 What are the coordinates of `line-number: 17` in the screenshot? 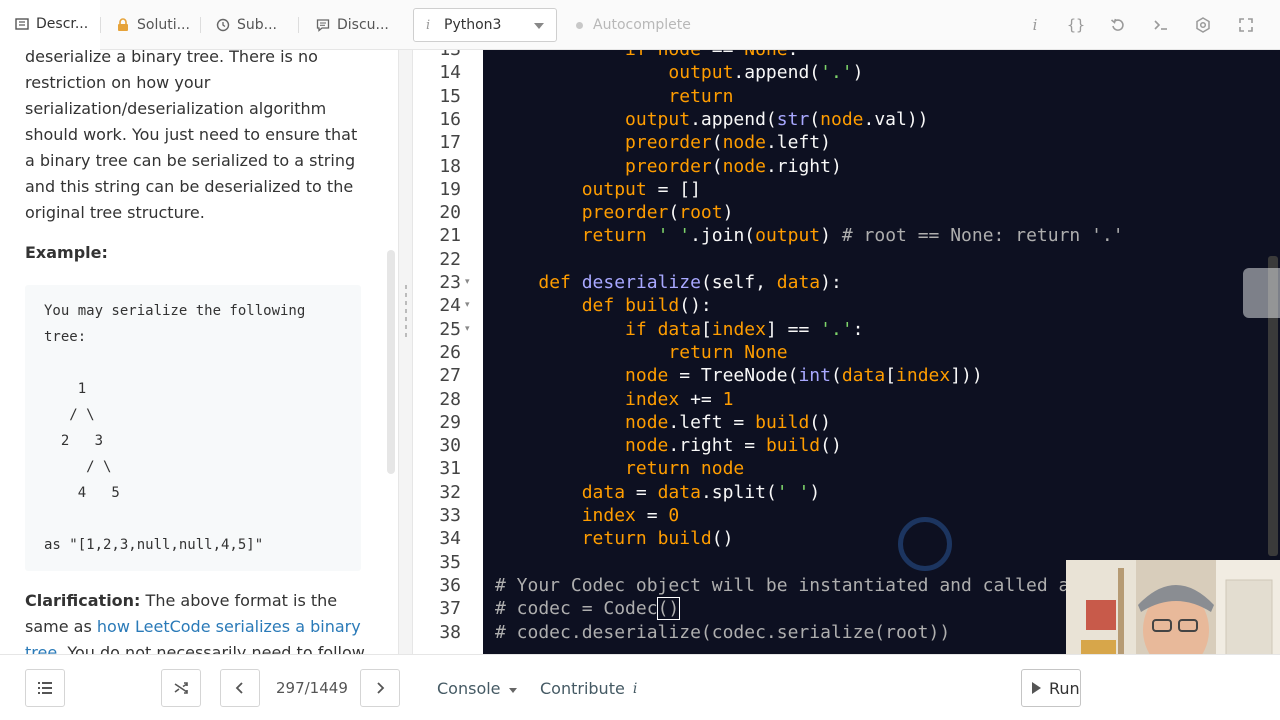 It's located at (450, 143).